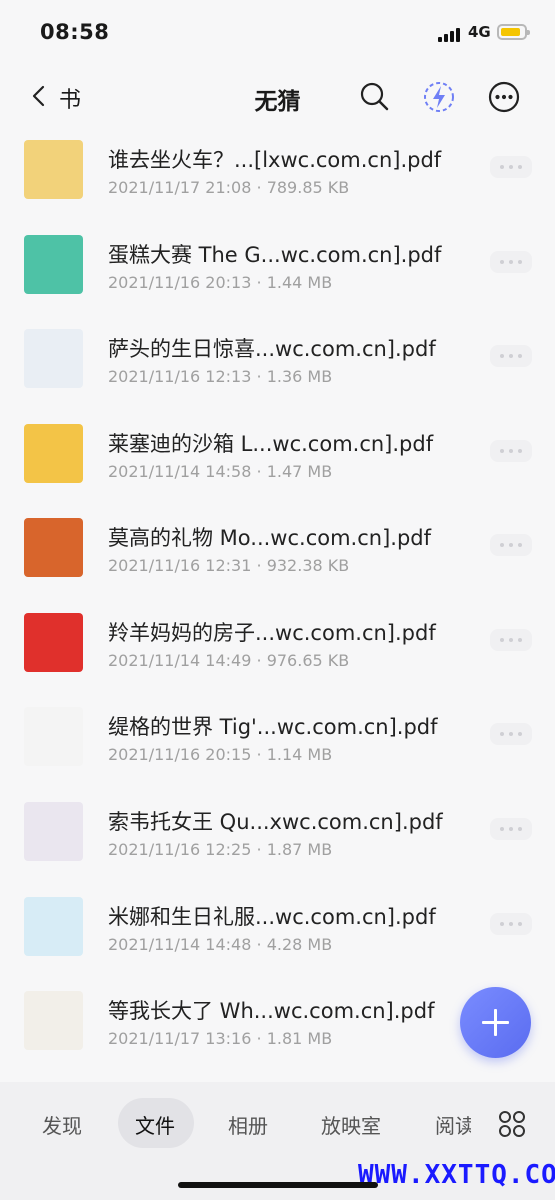 The height and width of the screenshot is (1200, 555). What do you see at coordinates (308, 660) in the screenshot?
I see `file-size: 976.65 KB` at bounding box center [308, 660].